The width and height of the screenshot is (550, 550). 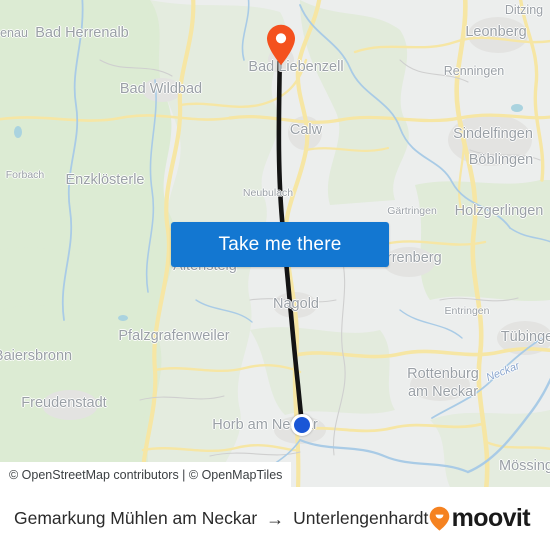 What do you see at coordinates (361, 518) in the screenshot?
I see `destination-label: Unterlengenhardt` at bounding box center [361, 518].